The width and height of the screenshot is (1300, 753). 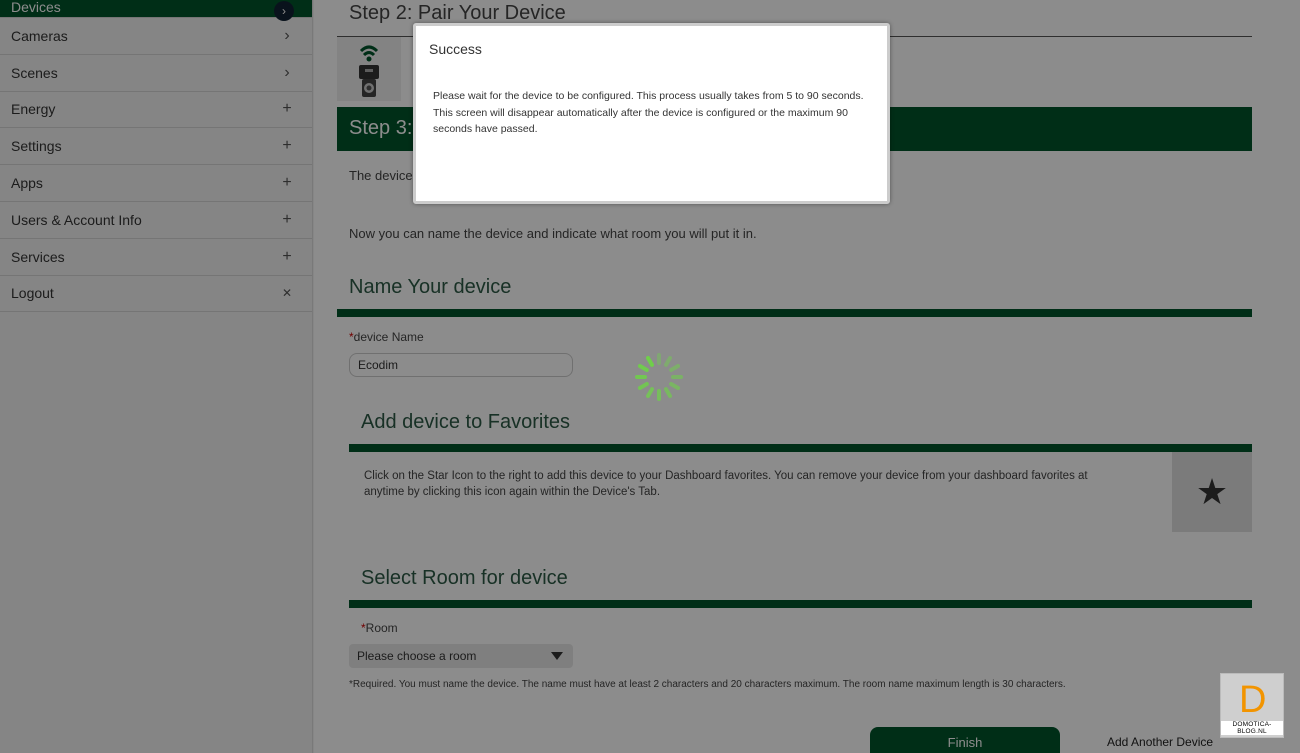 I want to click on loading-spinner-icon, so click(x=659, y=377).